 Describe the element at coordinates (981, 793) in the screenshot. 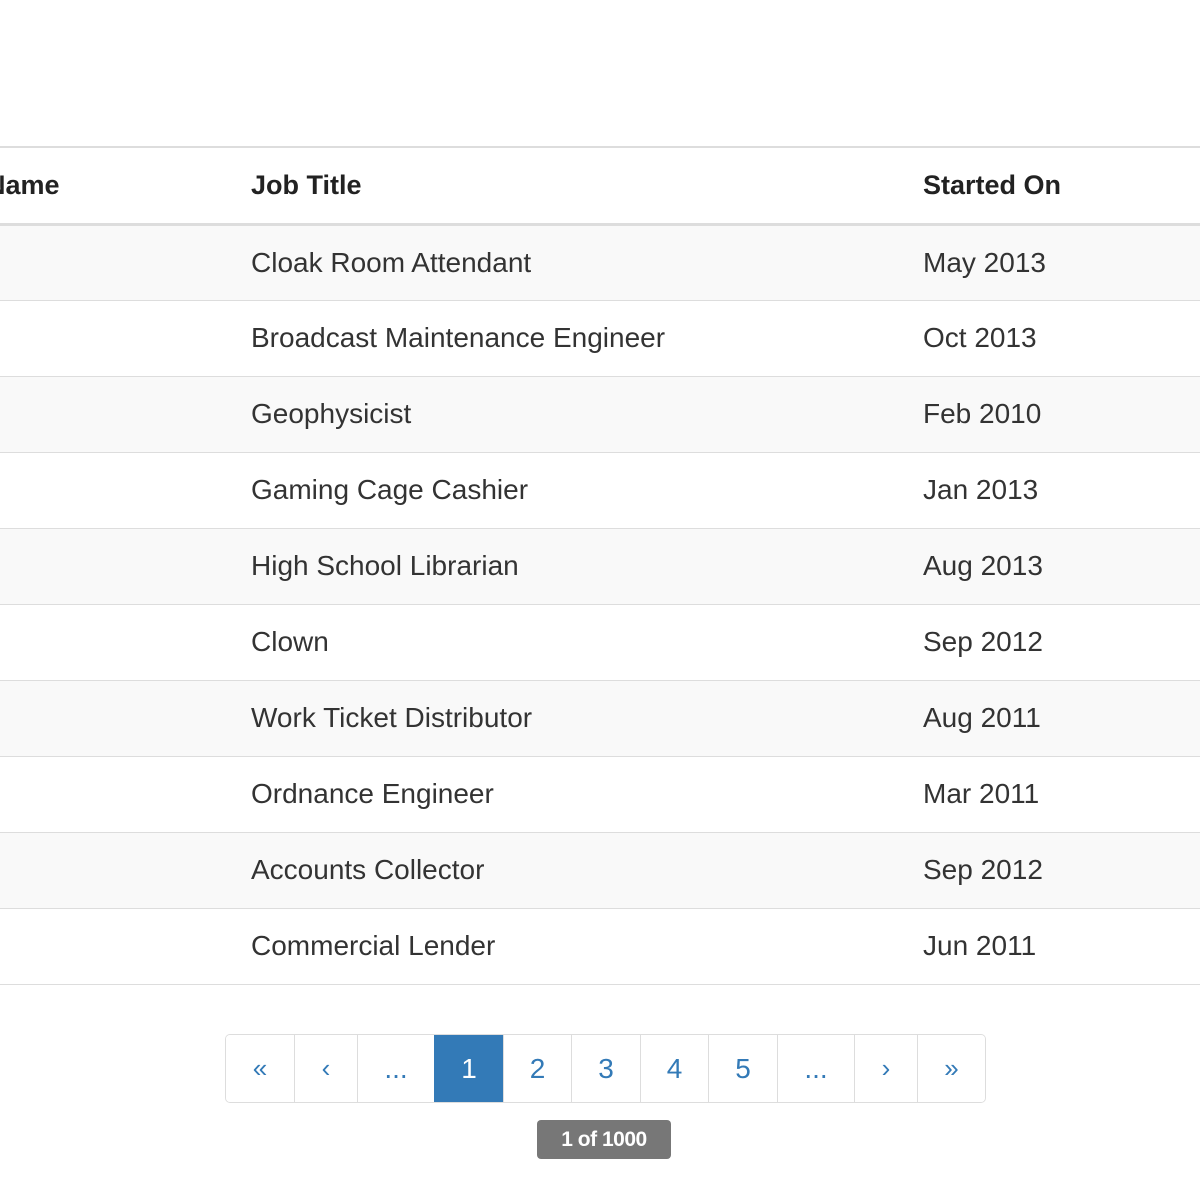

I see `cell-started-on: Mar 2011` at that location.